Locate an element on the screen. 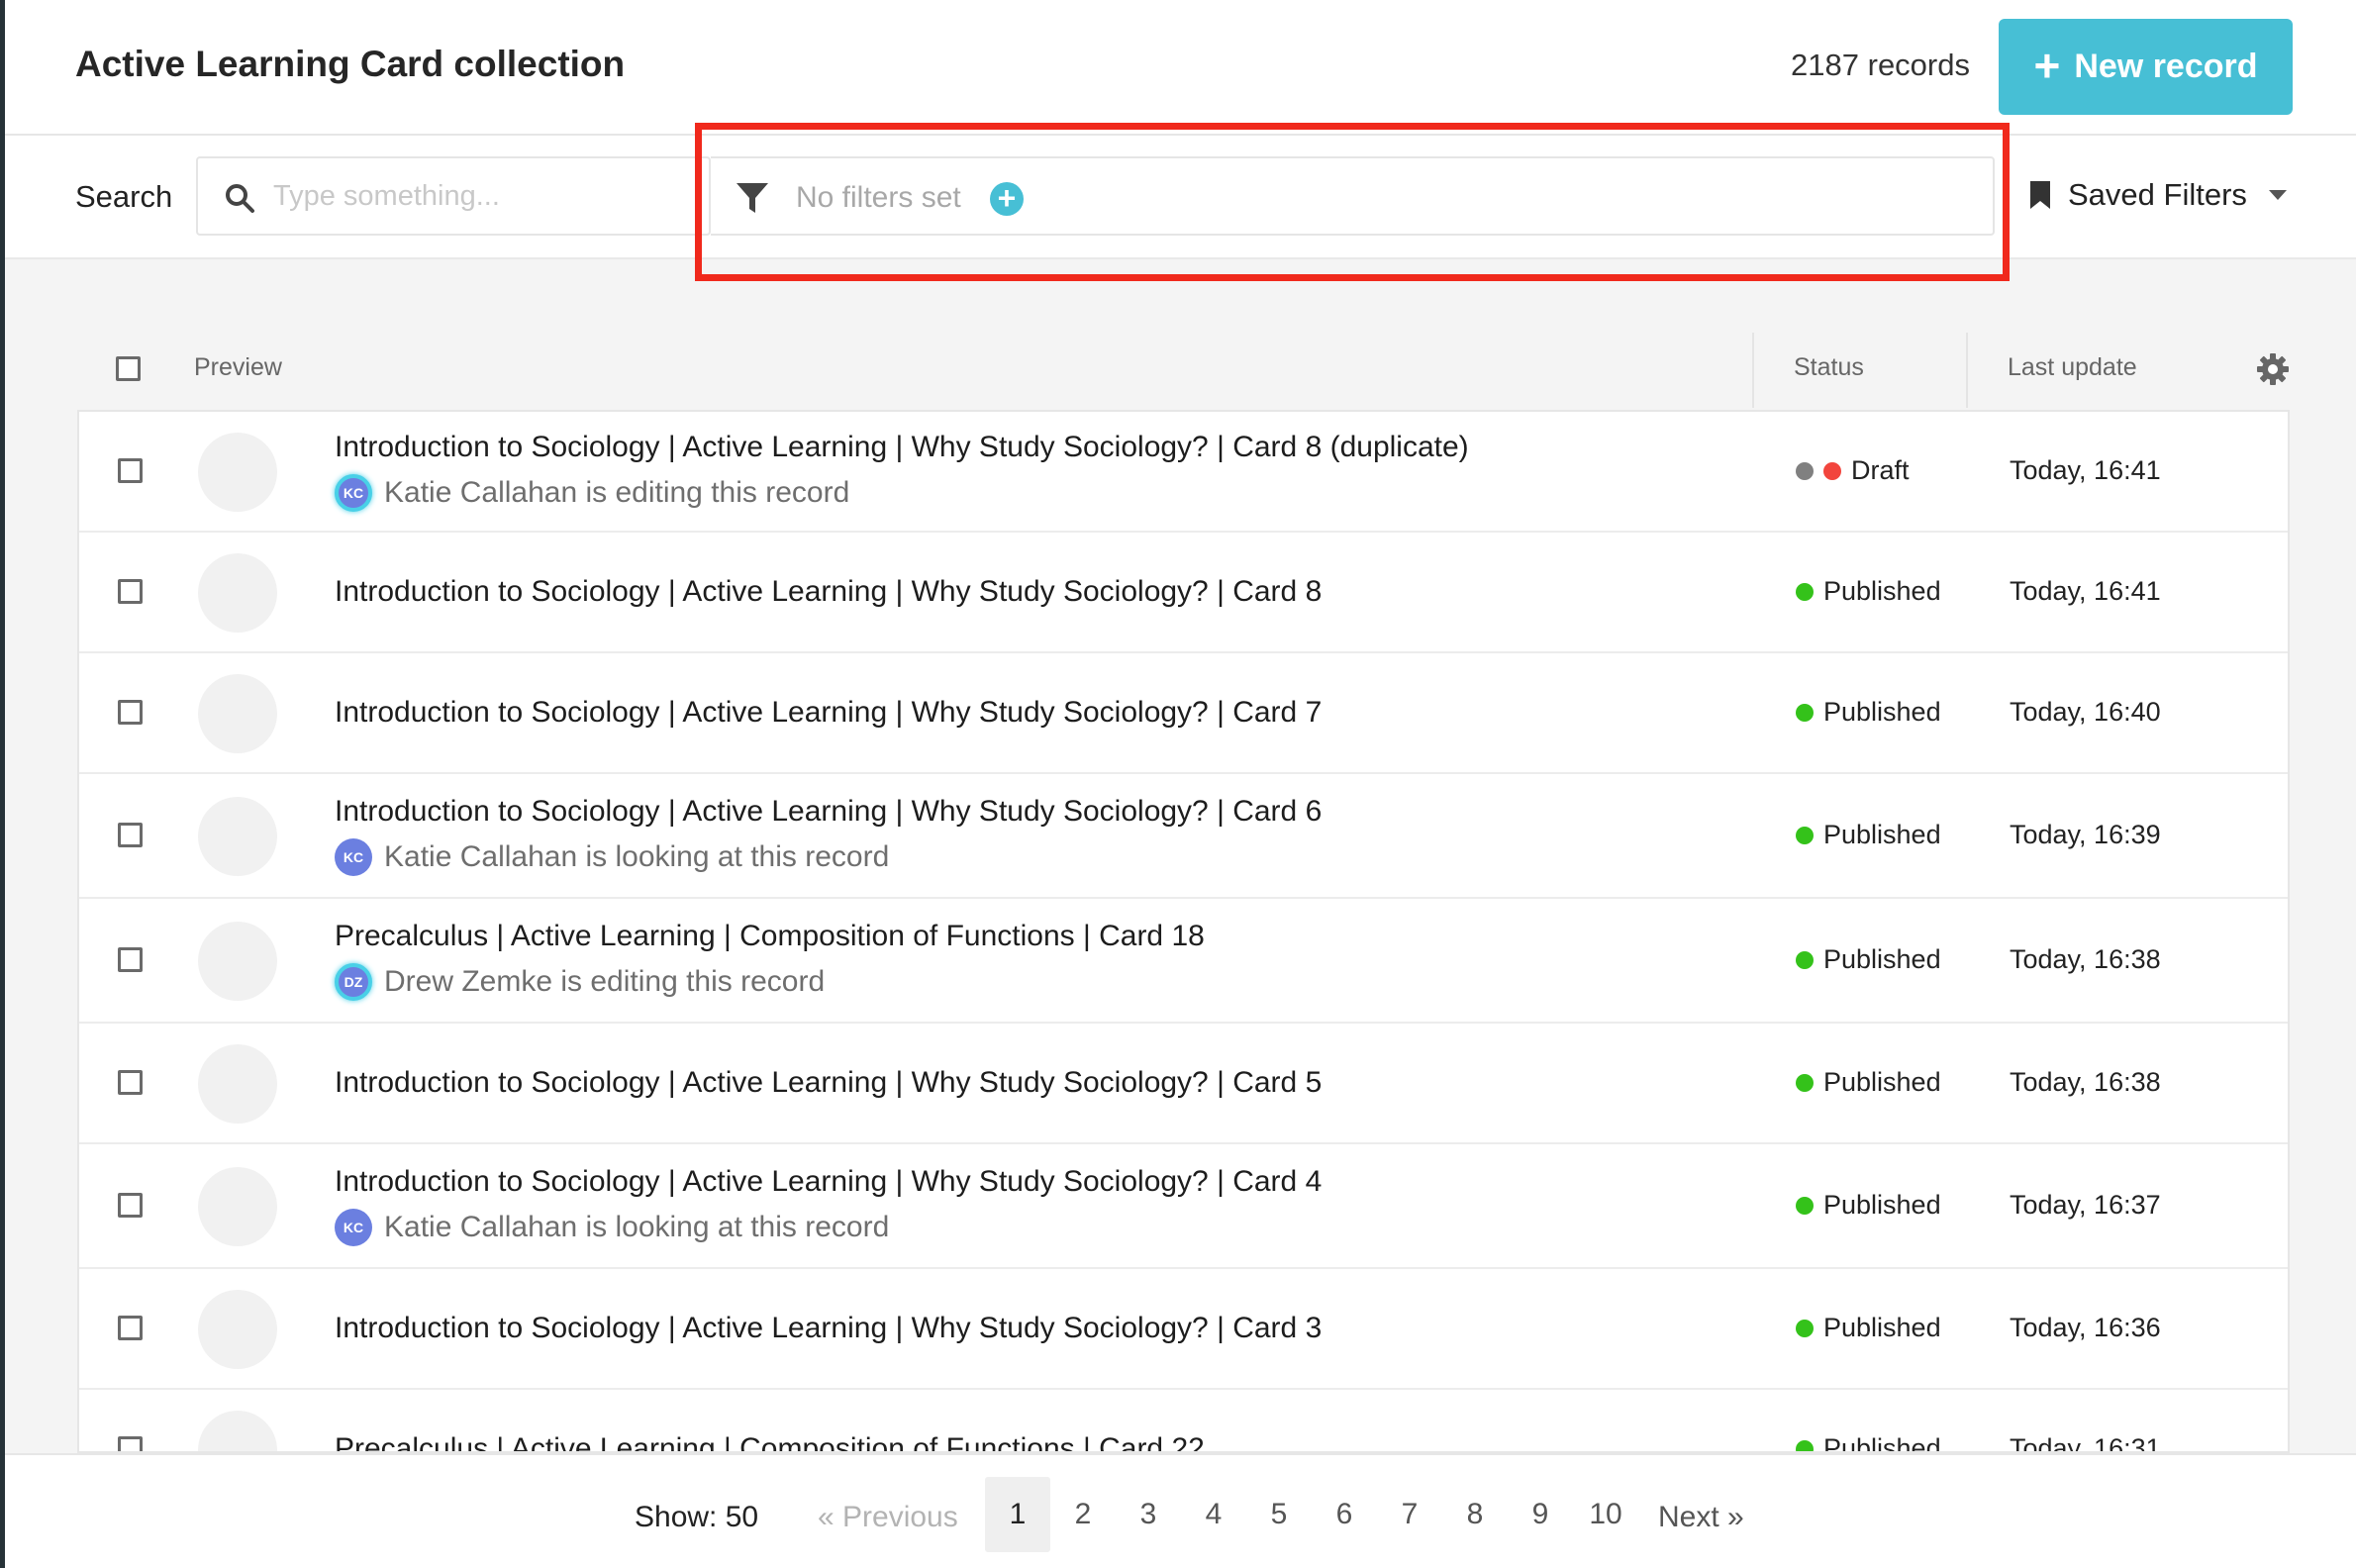 This screenshot has width=2356, height=1568. last-update-time: Today, 16:38 is located at coordinates (2086, 1082).